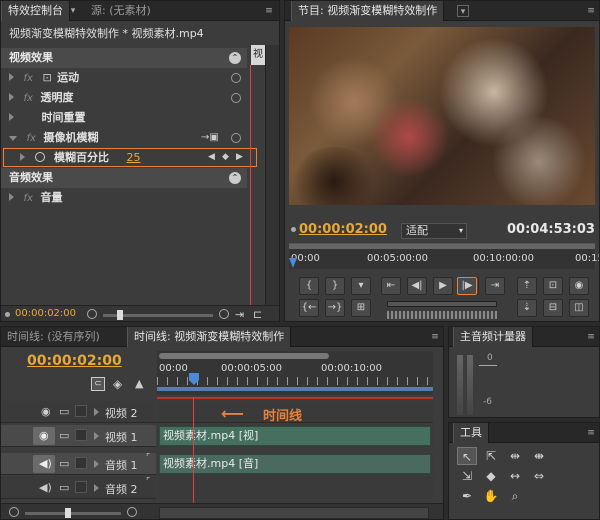 The image size is (600, 520). Describe the element at coordinates (73, 11) in the screenshot. I see `tab-menu-icon: ▾` at that location.